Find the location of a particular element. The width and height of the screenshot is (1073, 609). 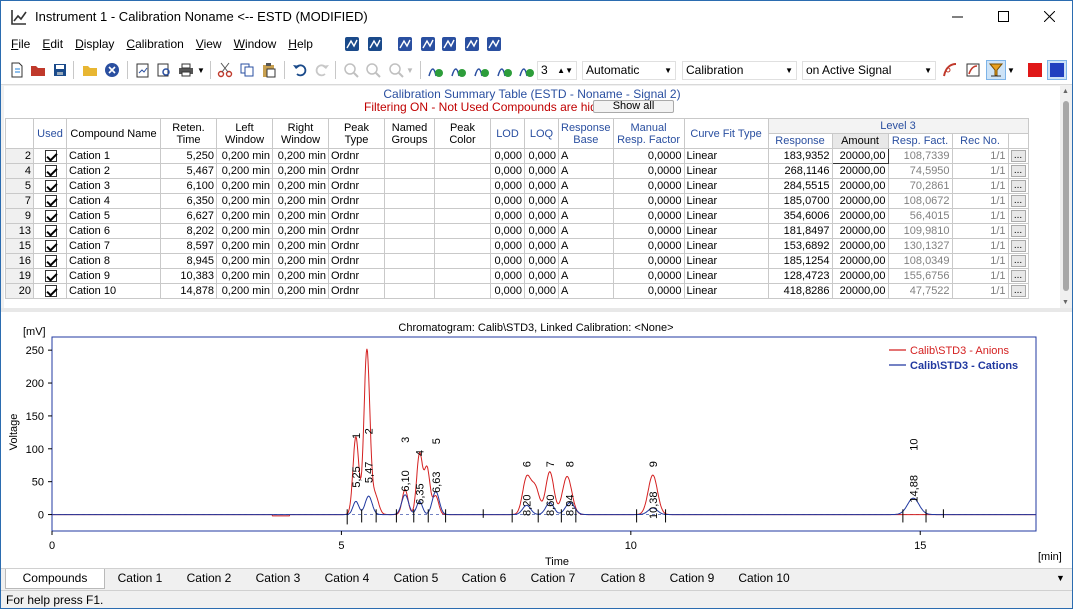

save-icon is located at coordinates (60, 70).